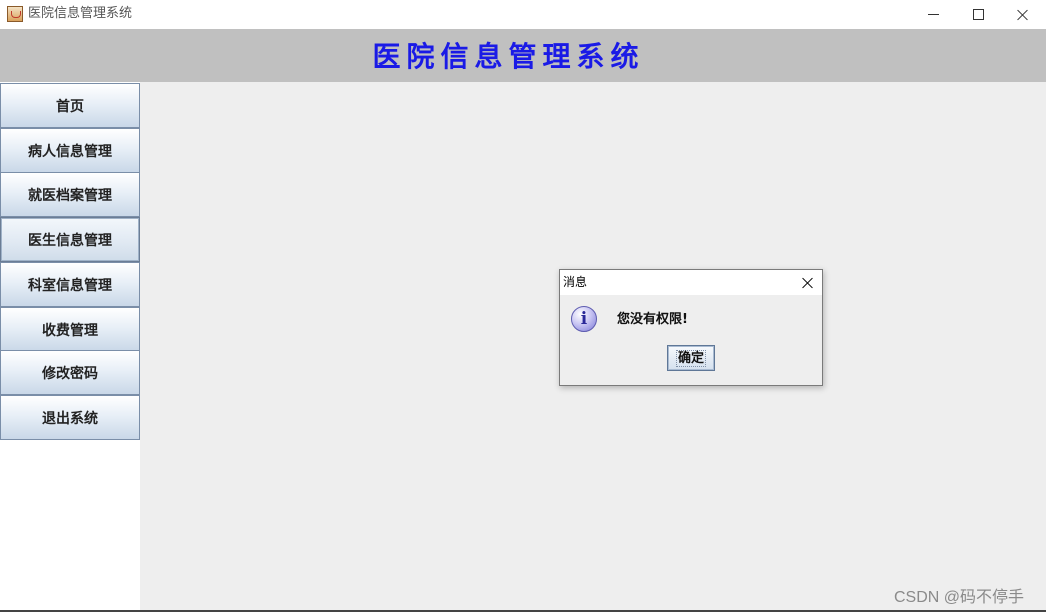 This screenshot has height=612, width=1046. I want to click on dialog-title: 消息, so click(575, 282).